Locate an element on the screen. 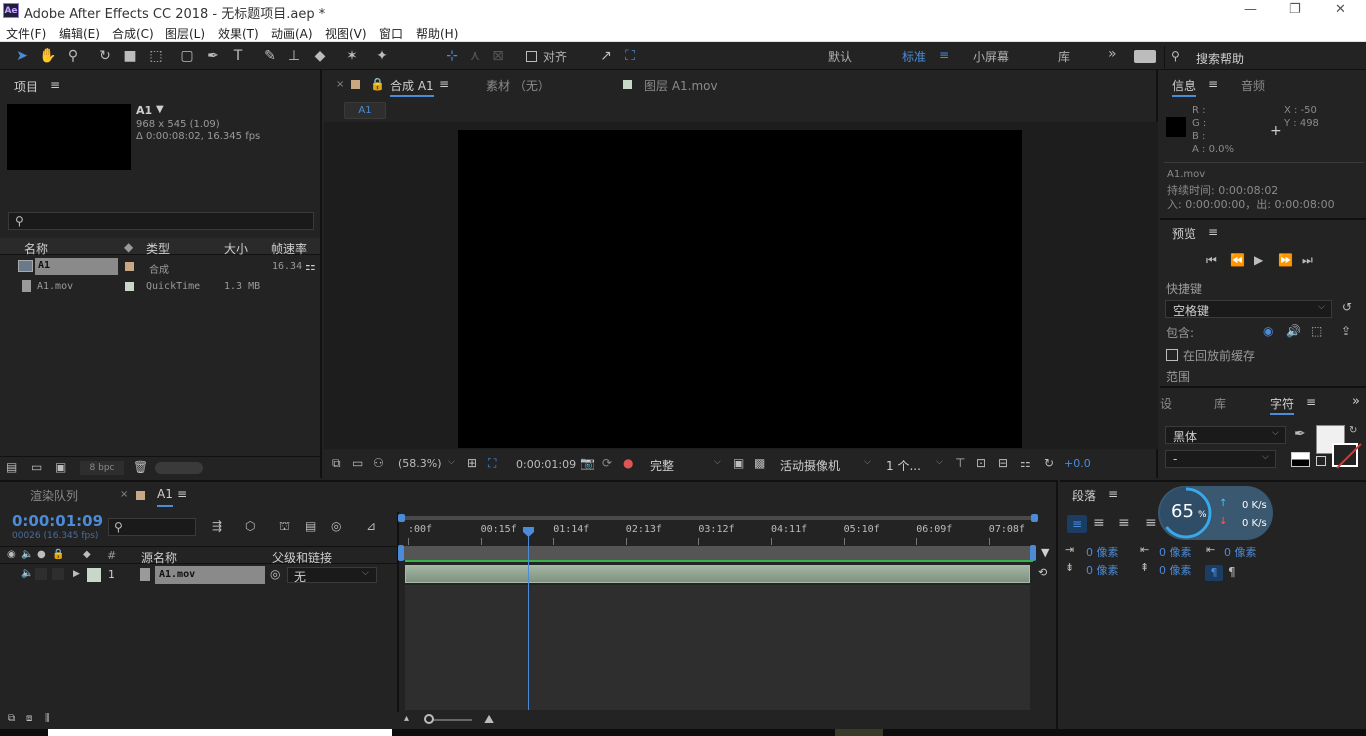  first-frame-icon: ⏮ is located at coordinates (1211, 260).